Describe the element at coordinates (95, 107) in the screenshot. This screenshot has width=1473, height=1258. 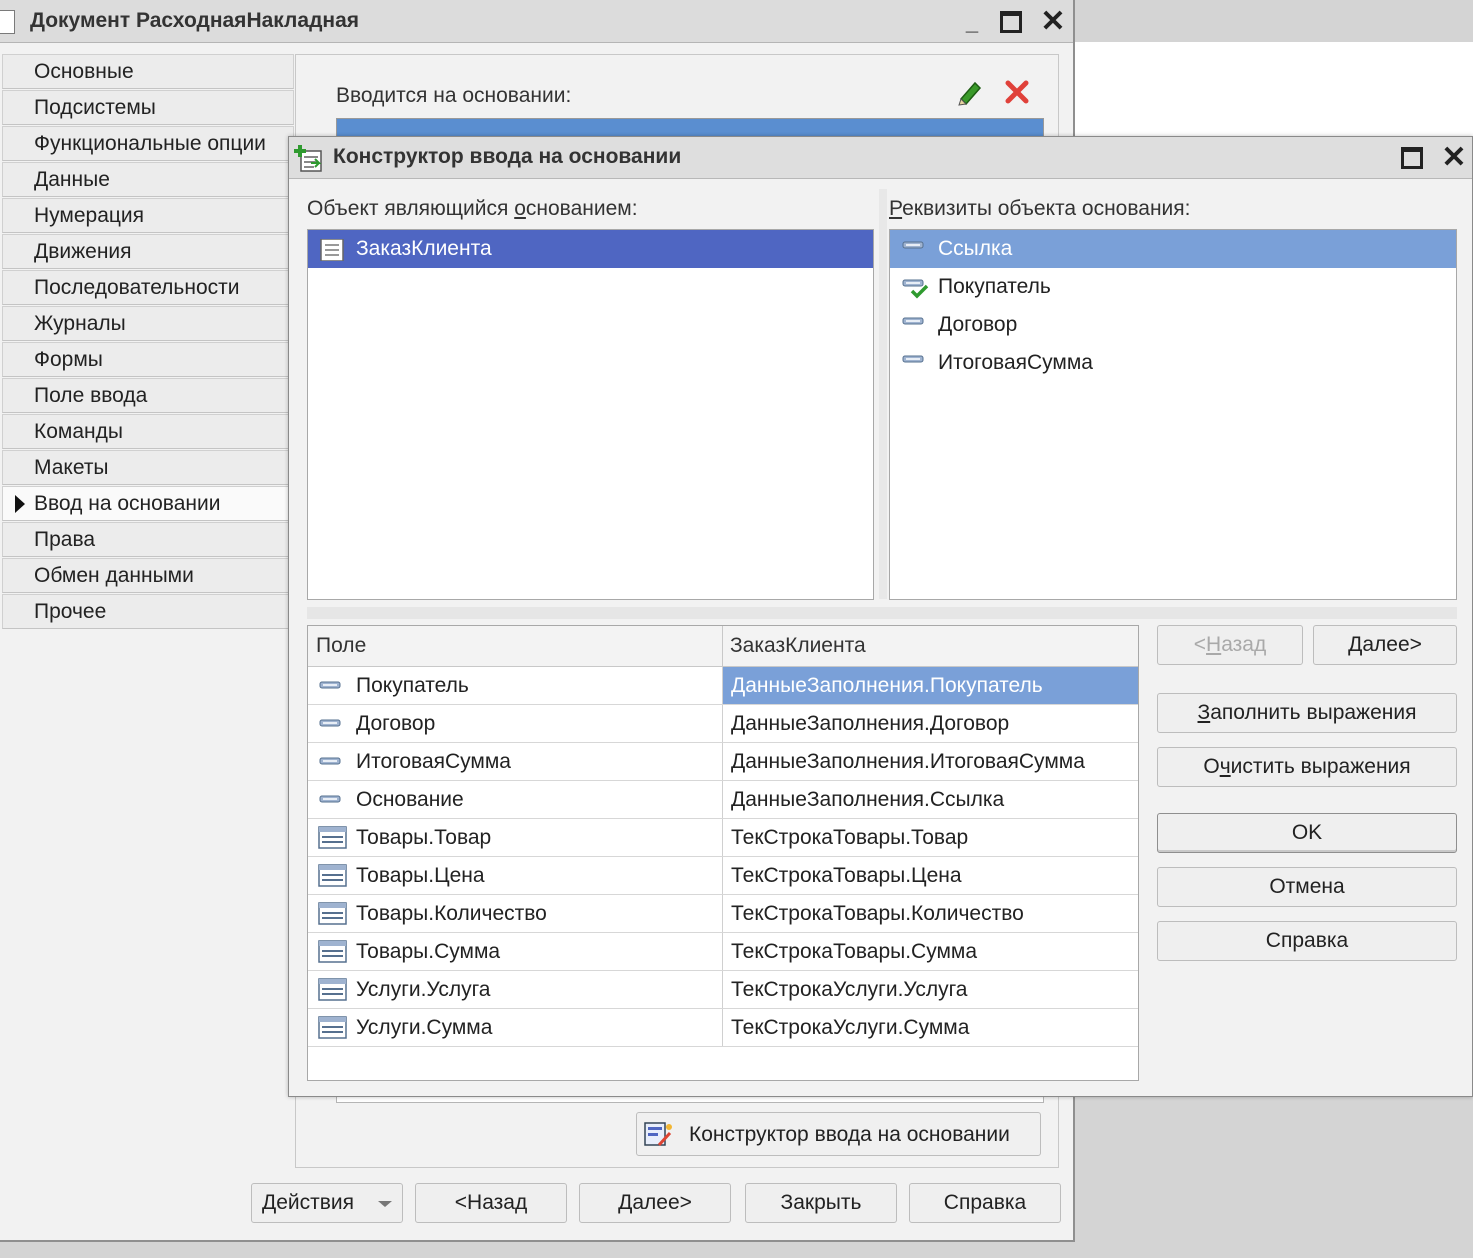
I see `nav-item-label: Подсистемы` at that location.